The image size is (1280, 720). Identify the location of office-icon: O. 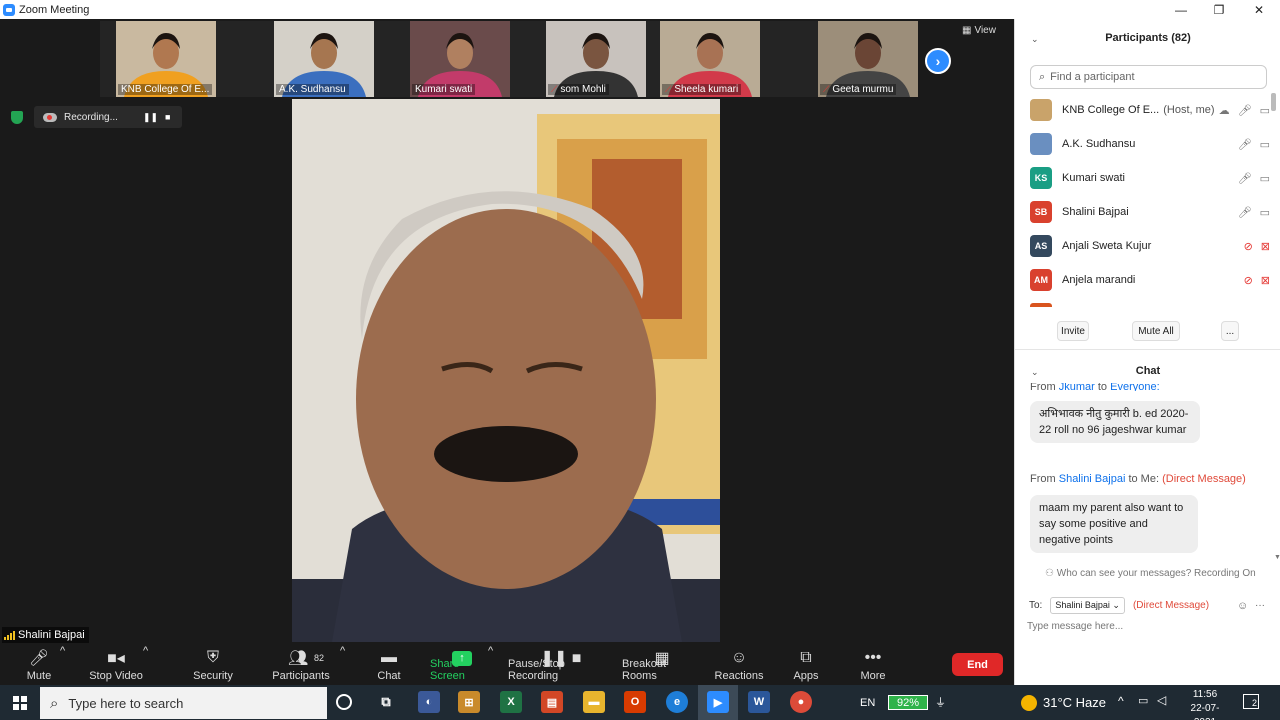
(635, 702).